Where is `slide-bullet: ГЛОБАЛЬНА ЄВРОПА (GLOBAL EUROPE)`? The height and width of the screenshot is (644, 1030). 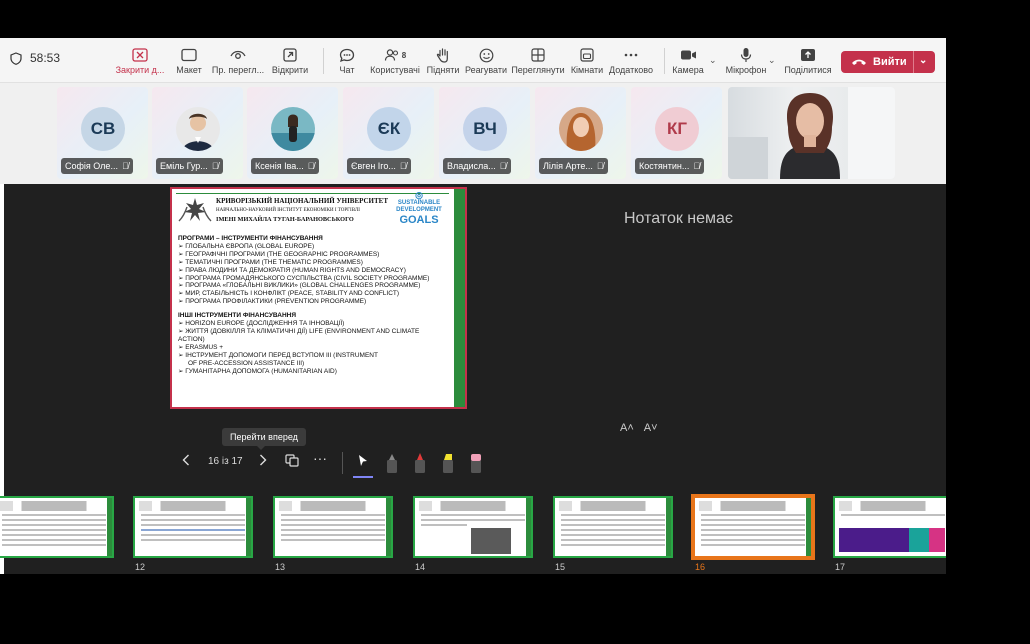 slide-bullet: ГЛОБАЛЬНА ЄВРОПА (GLOBAL EUROPE) is located at coordinates (312, 247).